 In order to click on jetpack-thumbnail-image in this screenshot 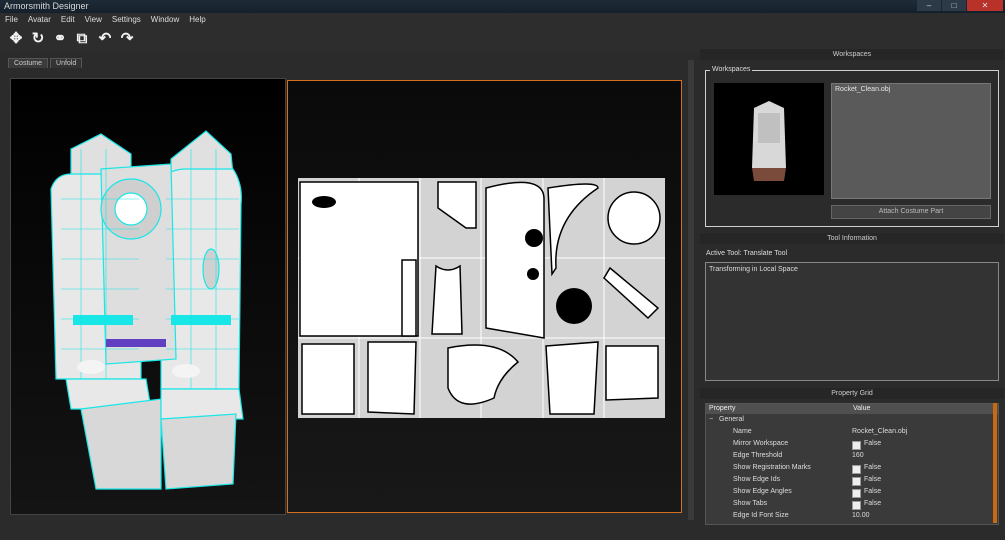, I will do `click(769, 141)`.